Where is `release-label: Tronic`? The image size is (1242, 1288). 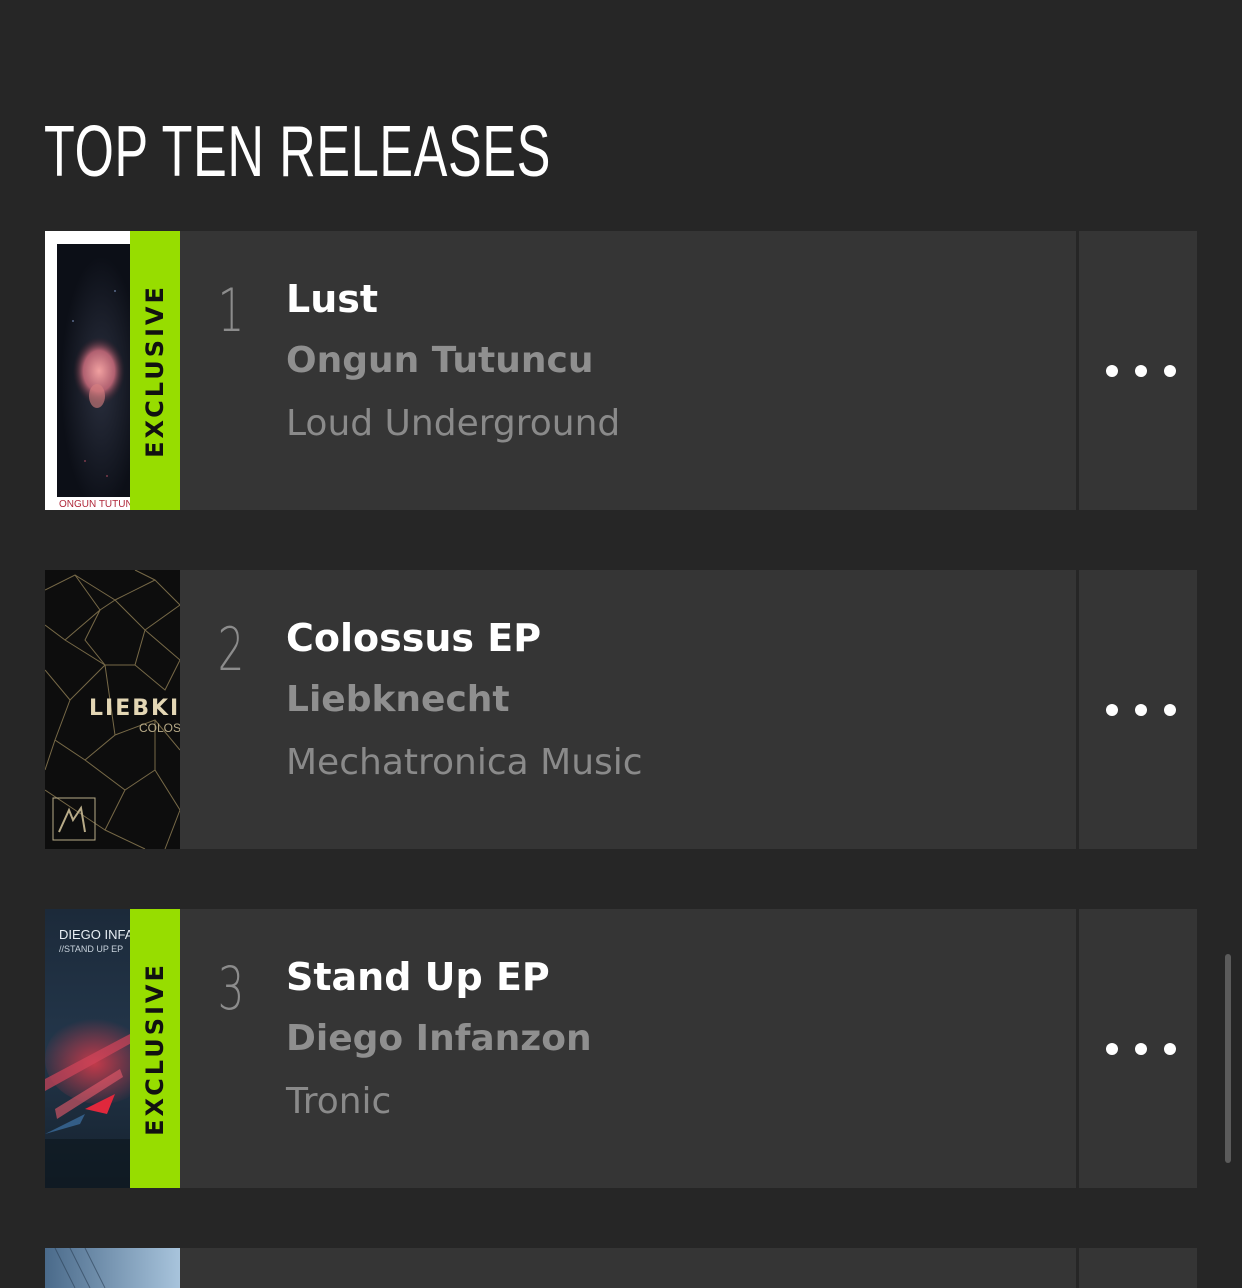
release-label: Tronic is located at coordinates (439, 1102).